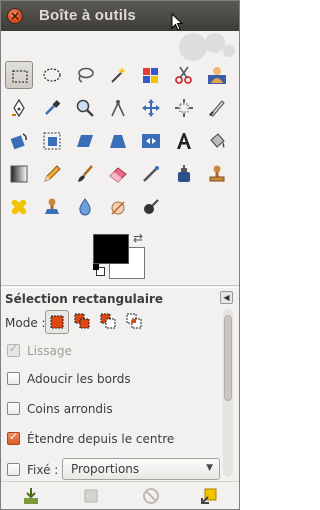 This screenshot has height=510, width=320. I want to click on magic-wand-icon, so click(118, 75).